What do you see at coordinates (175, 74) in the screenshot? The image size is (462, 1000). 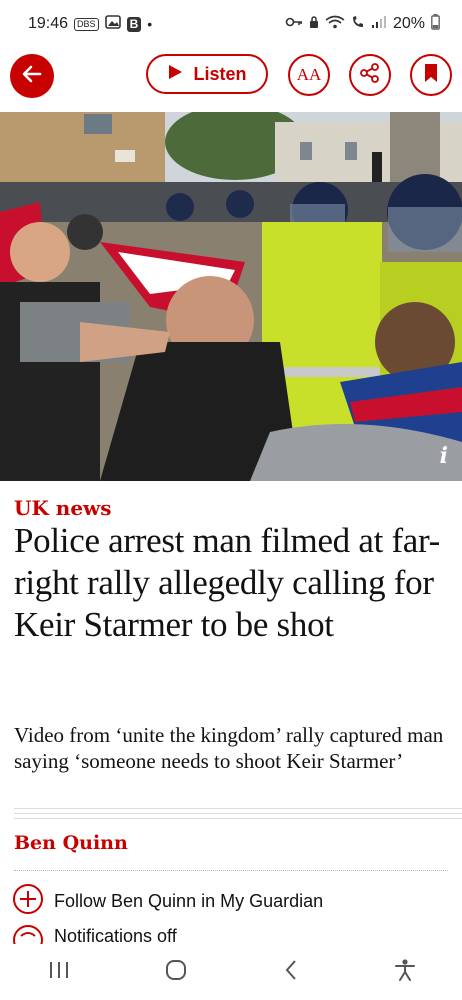 I see `play-icon` at bounding box center [175, 74].